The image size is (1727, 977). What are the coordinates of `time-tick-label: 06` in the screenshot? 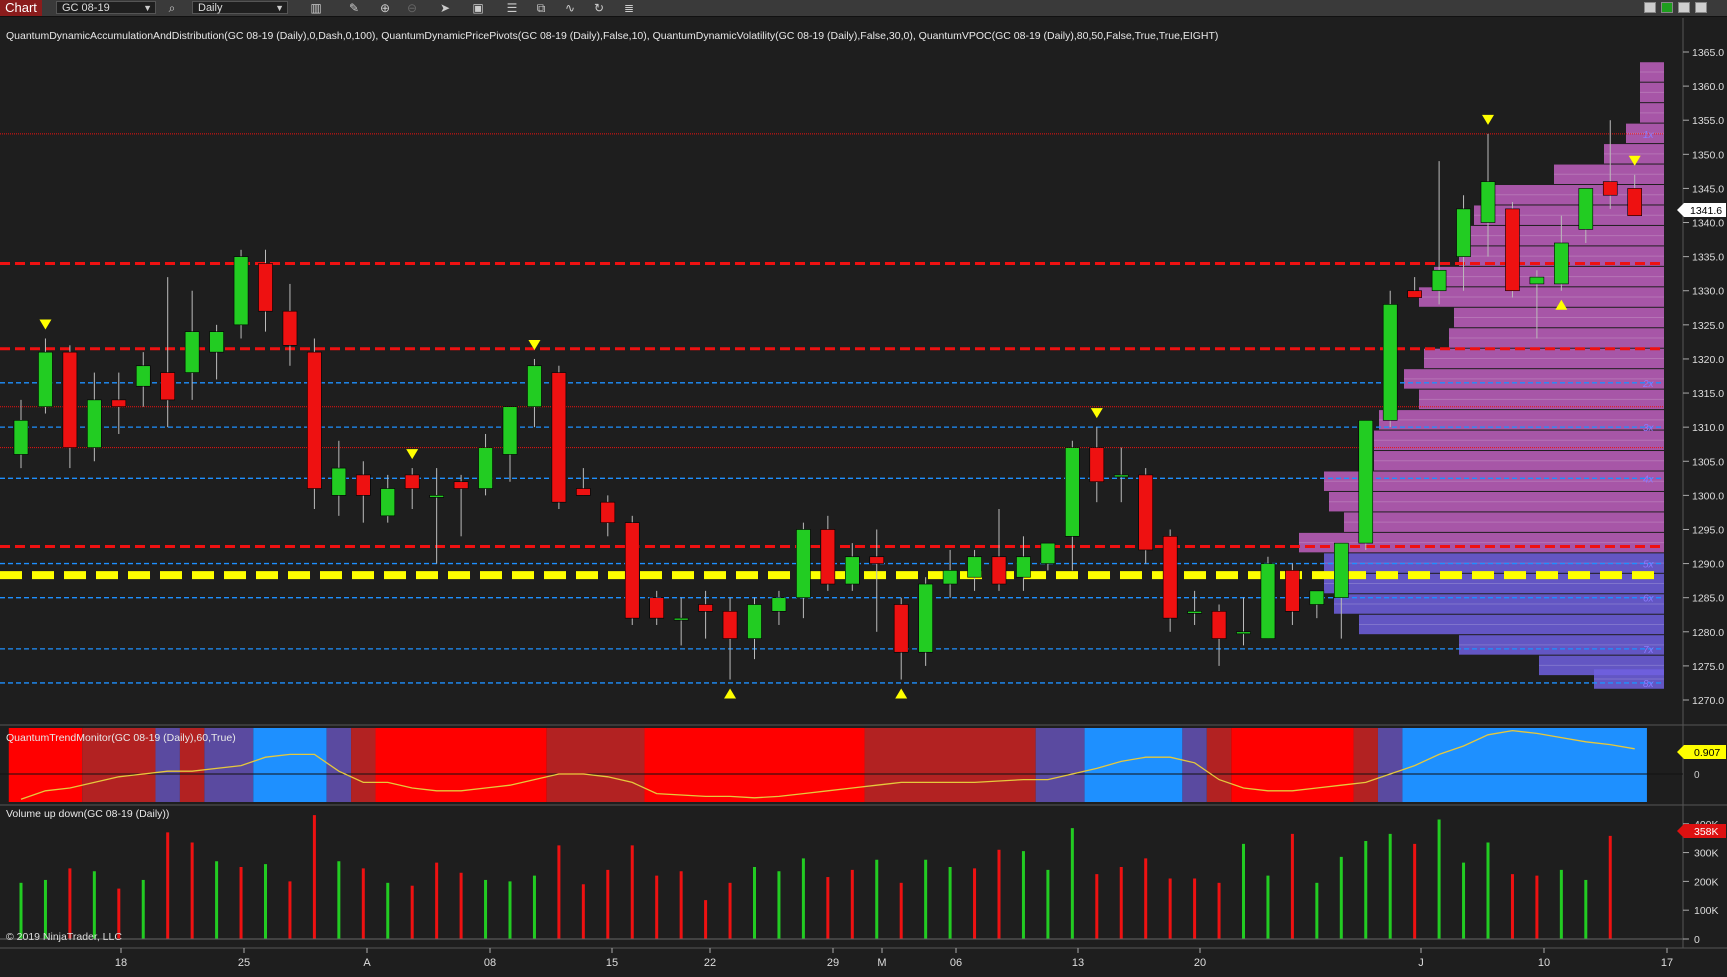 It's located at (956, 963).